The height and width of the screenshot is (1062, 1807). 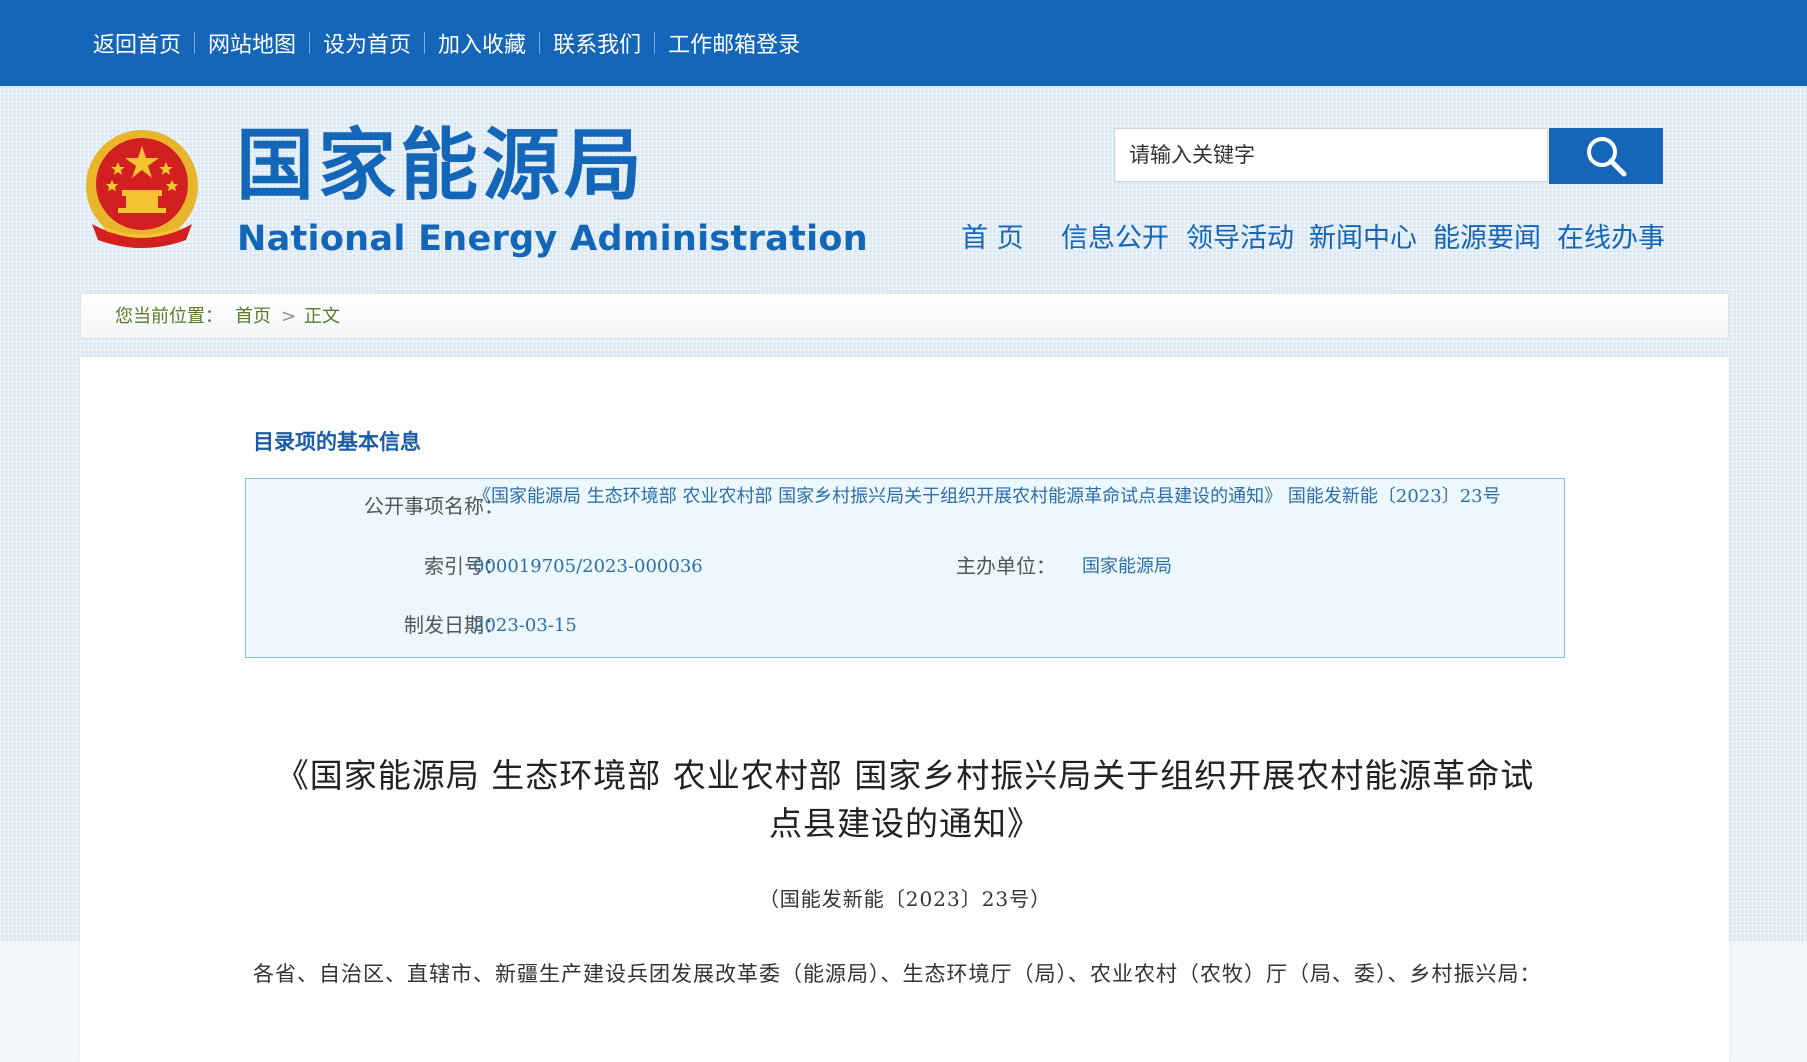 I want to click on nav-news-center: 新闻中心, so click(x=1363, y=239).